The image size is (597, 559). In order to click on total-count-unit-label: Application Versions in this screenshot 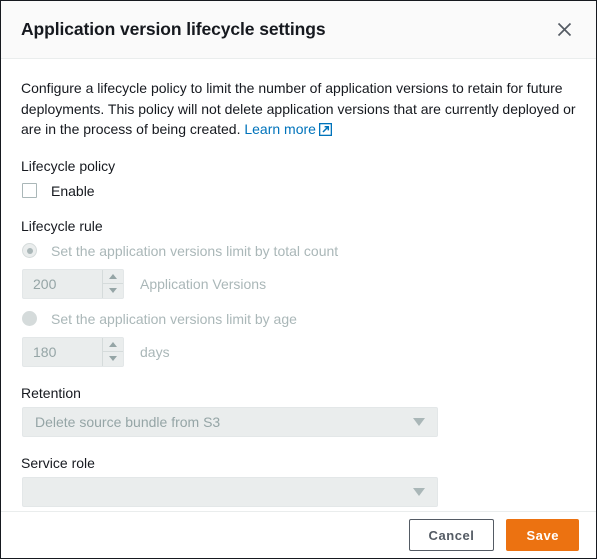, I will do `click(203, 283)`.